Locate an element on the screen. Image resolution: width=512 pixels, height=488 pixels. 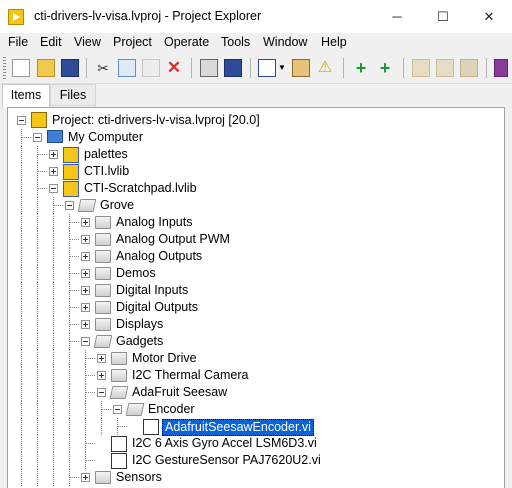
tab-files: Files is located at coordinates (73, 95).